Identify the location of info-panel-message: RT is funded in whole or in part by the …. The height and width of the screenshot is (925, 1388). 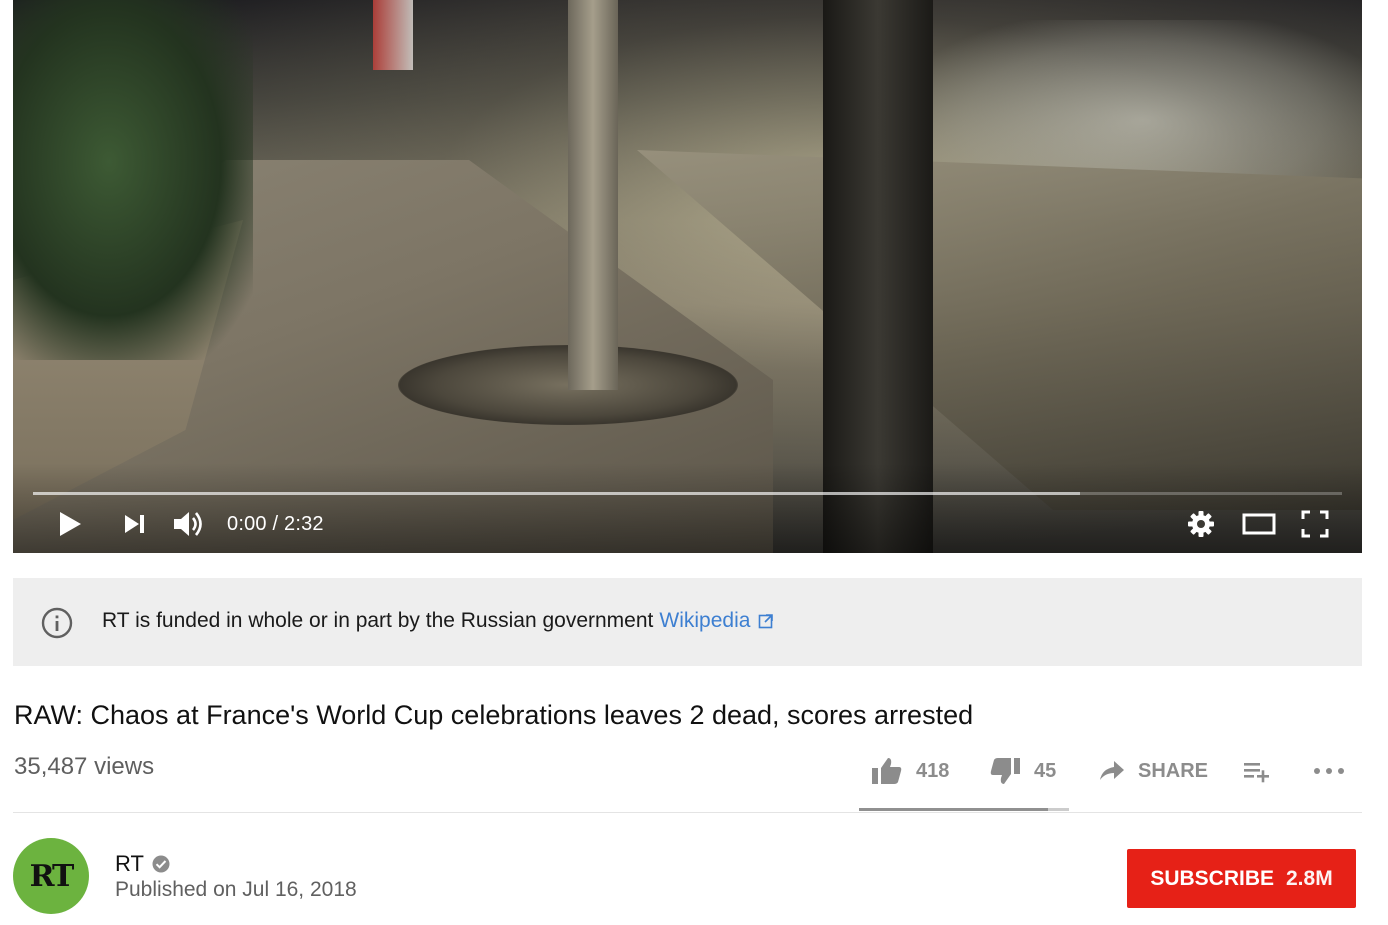
(378, 620).